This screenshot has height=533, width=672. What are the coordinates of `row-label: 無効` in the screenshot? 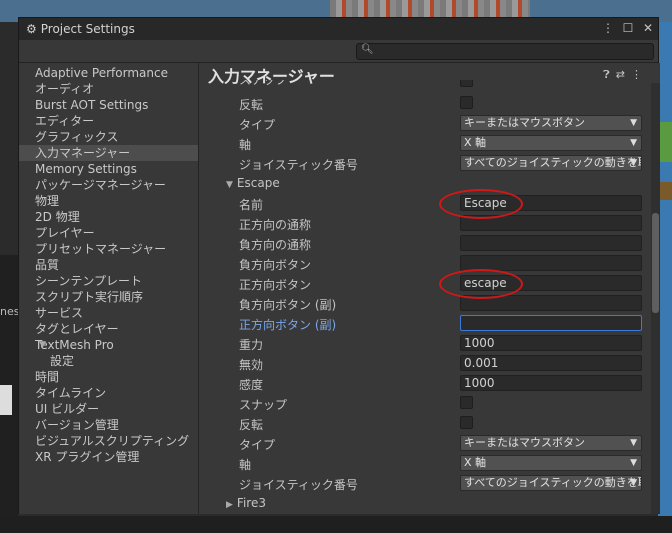 It's located at (251, 365).